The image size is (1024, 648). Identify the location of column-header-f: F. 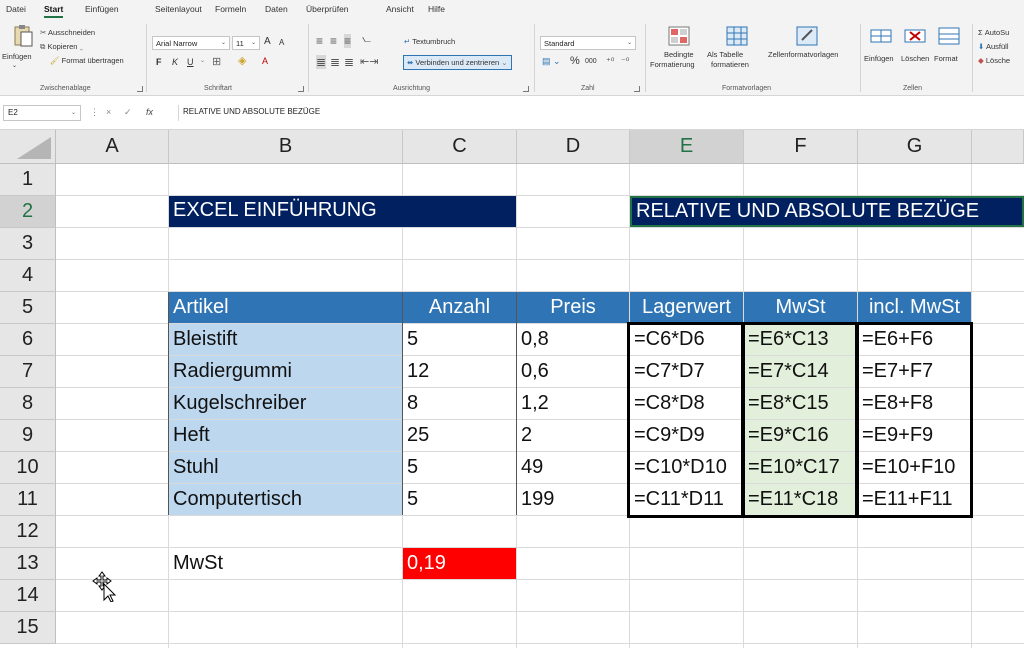
(801, 147).